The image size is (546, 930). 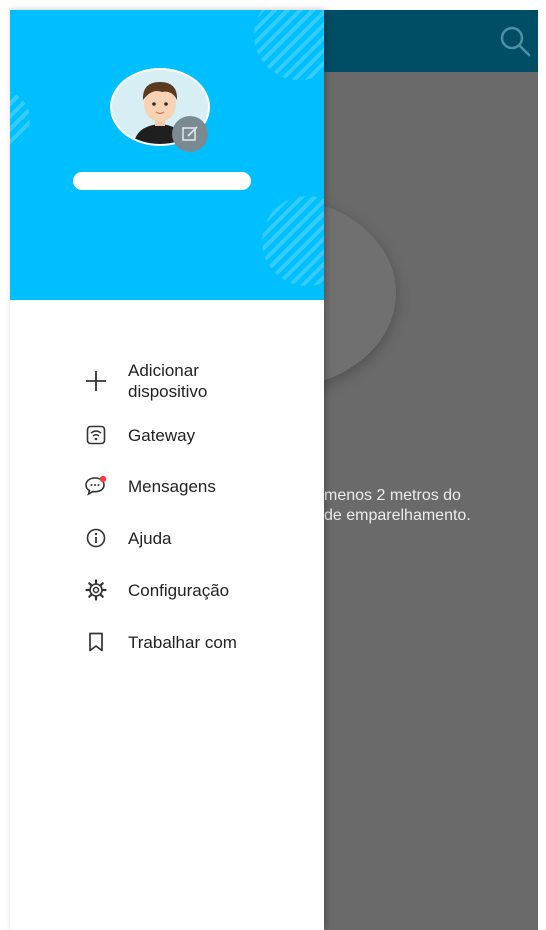 I want to click on menu-item-settings: Configuração, so click(x=197, y=590).